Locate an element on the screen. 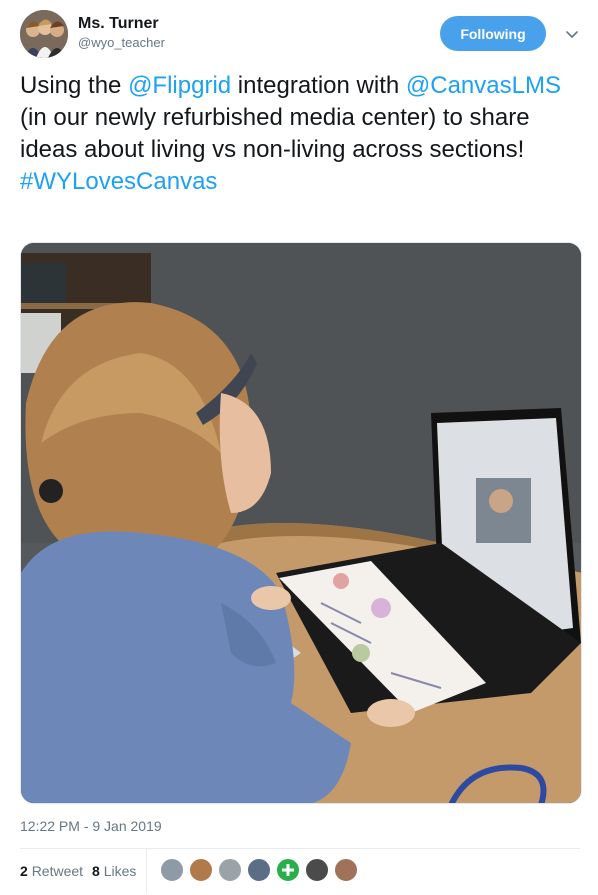  stats-separator is located at coordinates (146, 871).